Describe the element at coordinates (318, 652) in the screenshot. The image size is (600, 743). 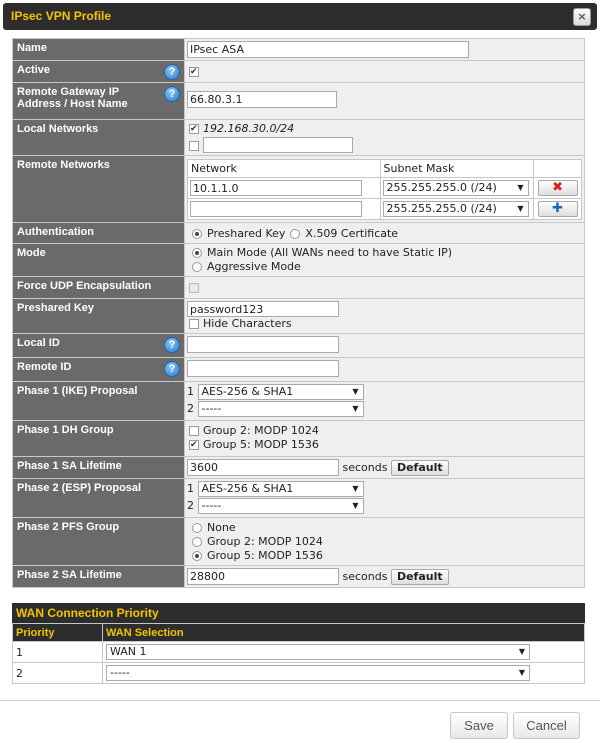
I see `wan-selection-select: WAN 1 ▼` at that location.